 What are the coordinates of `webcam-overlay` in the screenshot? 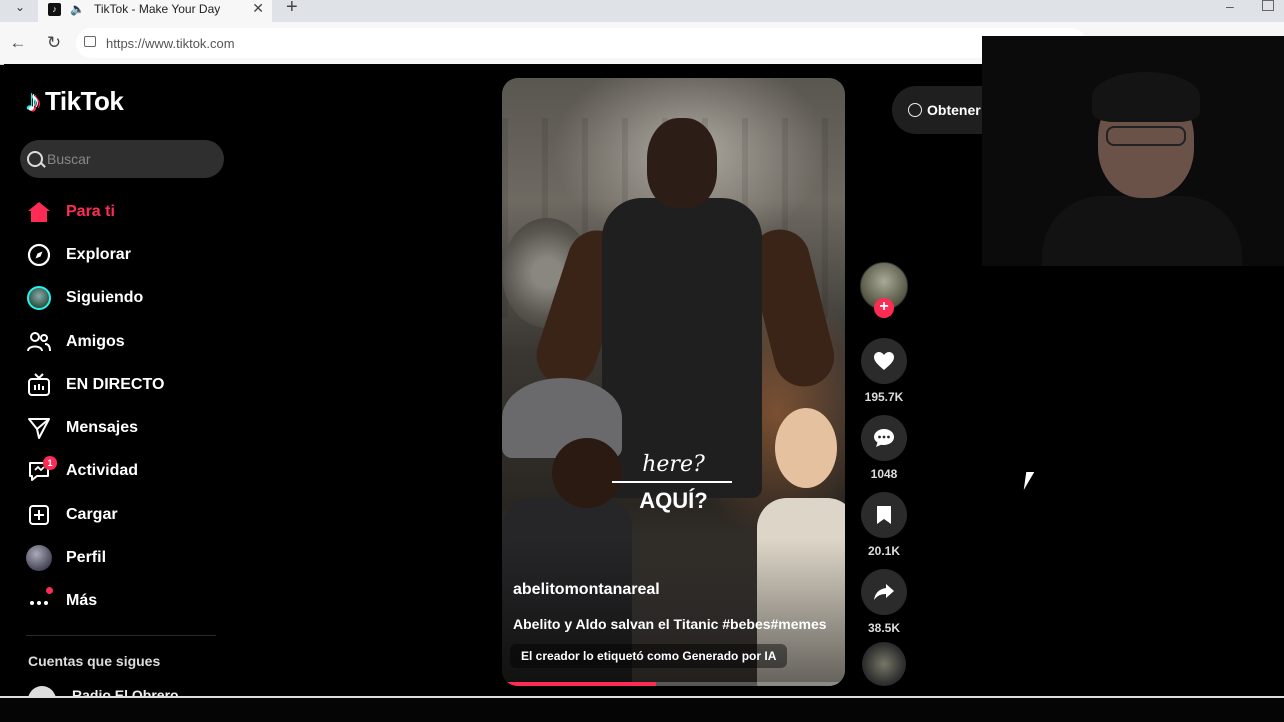 It's located at (1133, 151).